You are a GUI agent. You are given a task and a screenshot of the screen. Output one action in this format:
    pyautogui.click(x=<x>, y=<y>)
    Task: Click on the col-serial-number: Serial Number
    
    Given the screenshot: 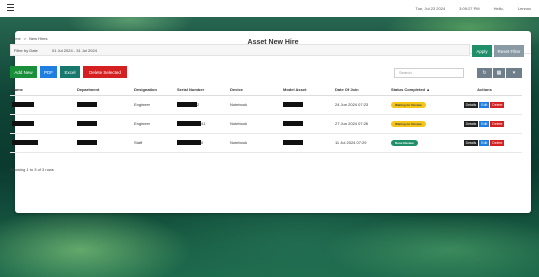 What is the action you would take?
    pyautogui.click(x=201, y=90)
    